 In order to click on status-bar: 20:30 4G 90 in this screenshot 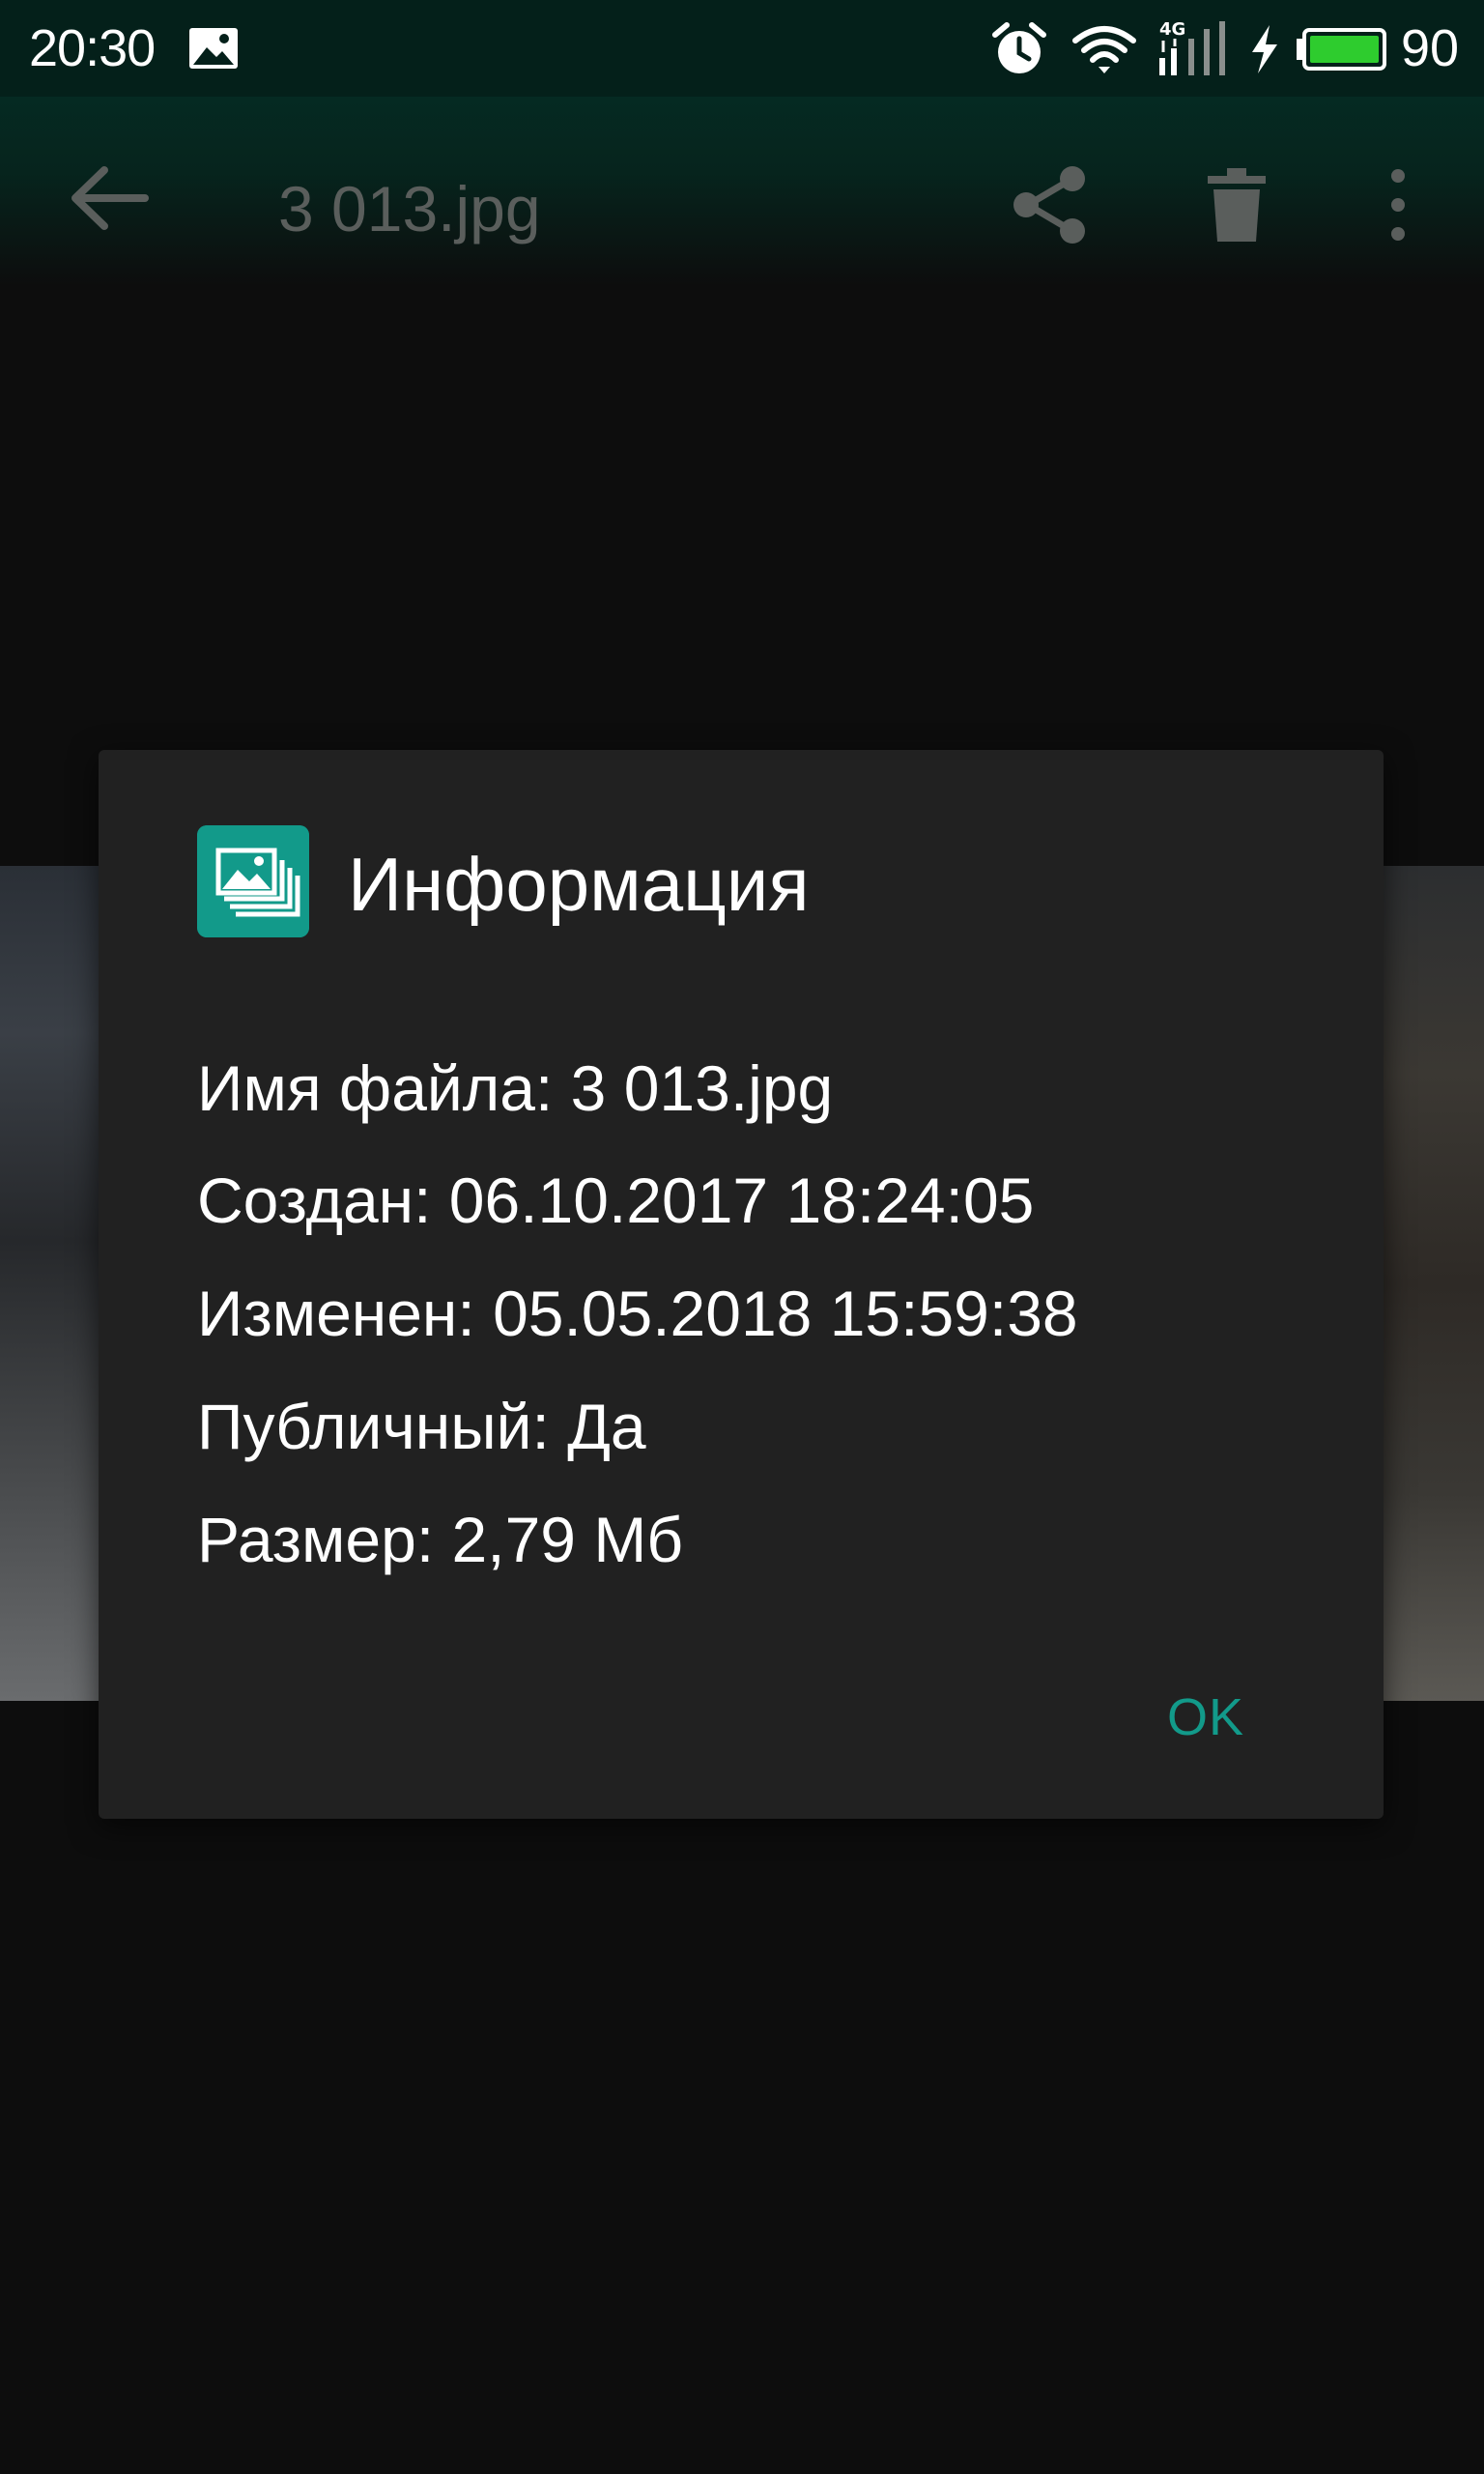, I will do `click(742, 49)`.